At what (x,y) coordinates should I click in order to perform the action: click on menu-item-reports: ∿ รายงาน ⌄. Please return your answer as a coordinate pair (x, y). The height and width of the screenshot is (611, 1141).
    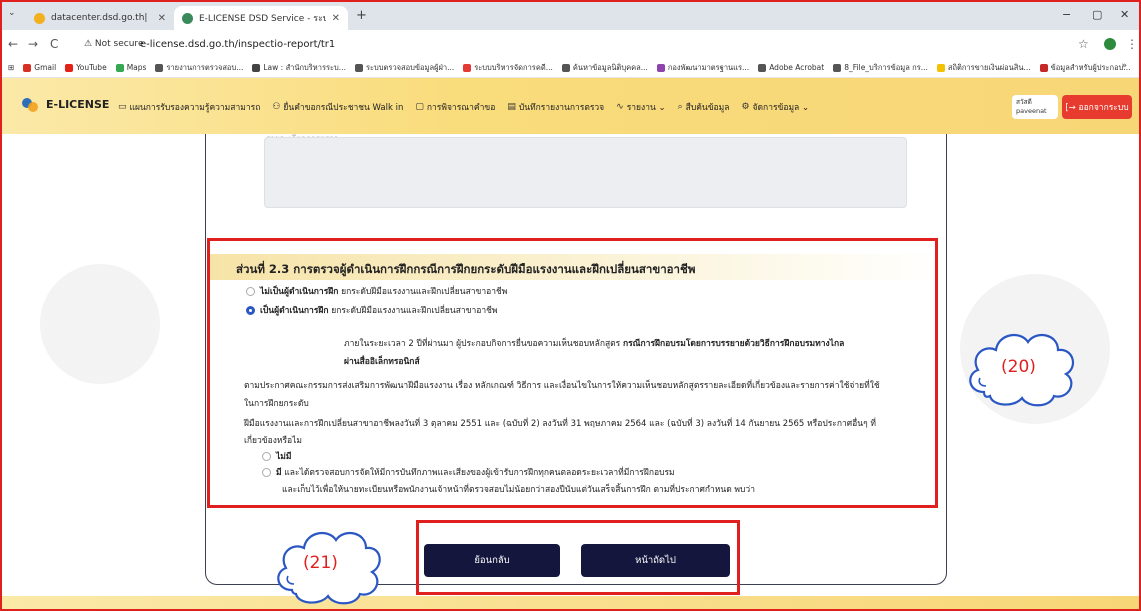
    Looking at the image, I should click on (640, 107).